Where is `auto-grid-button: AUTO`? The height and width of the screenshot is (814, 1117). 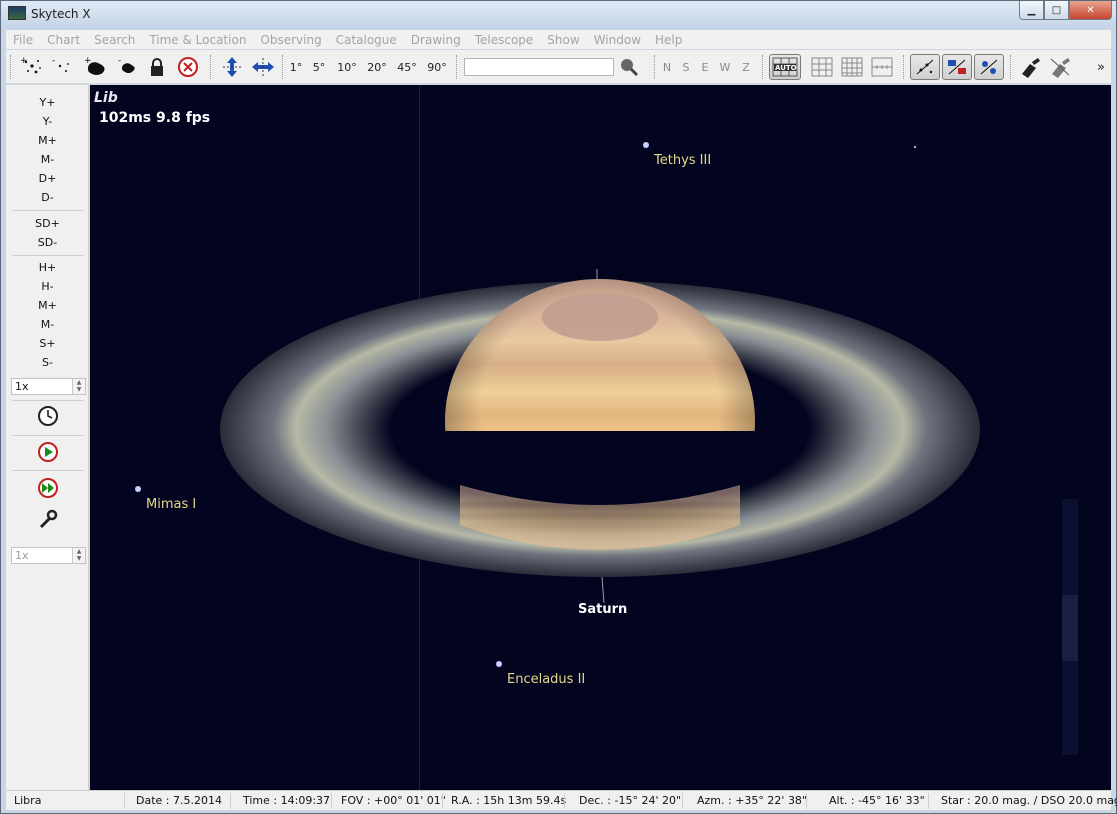
auto-grid-button: AUTO is located at coordinates (785, 67).